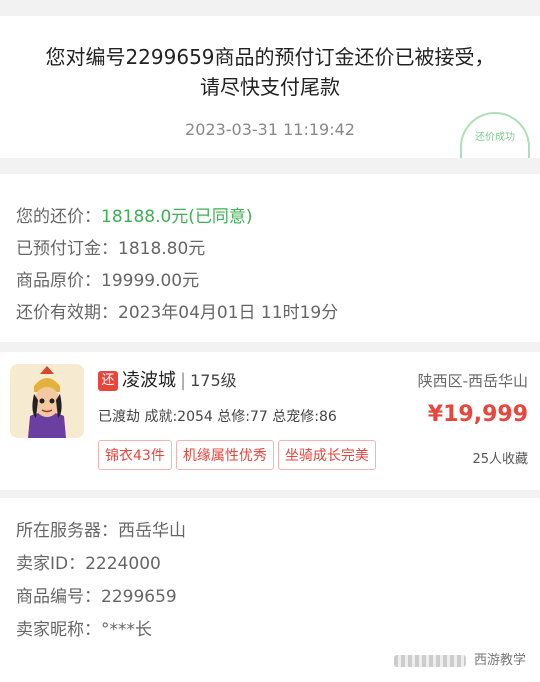 The width and height of the screenshot is (540, 682). I want to click on headline-line-2: 请尽快支付尾款, so click(270, 87).